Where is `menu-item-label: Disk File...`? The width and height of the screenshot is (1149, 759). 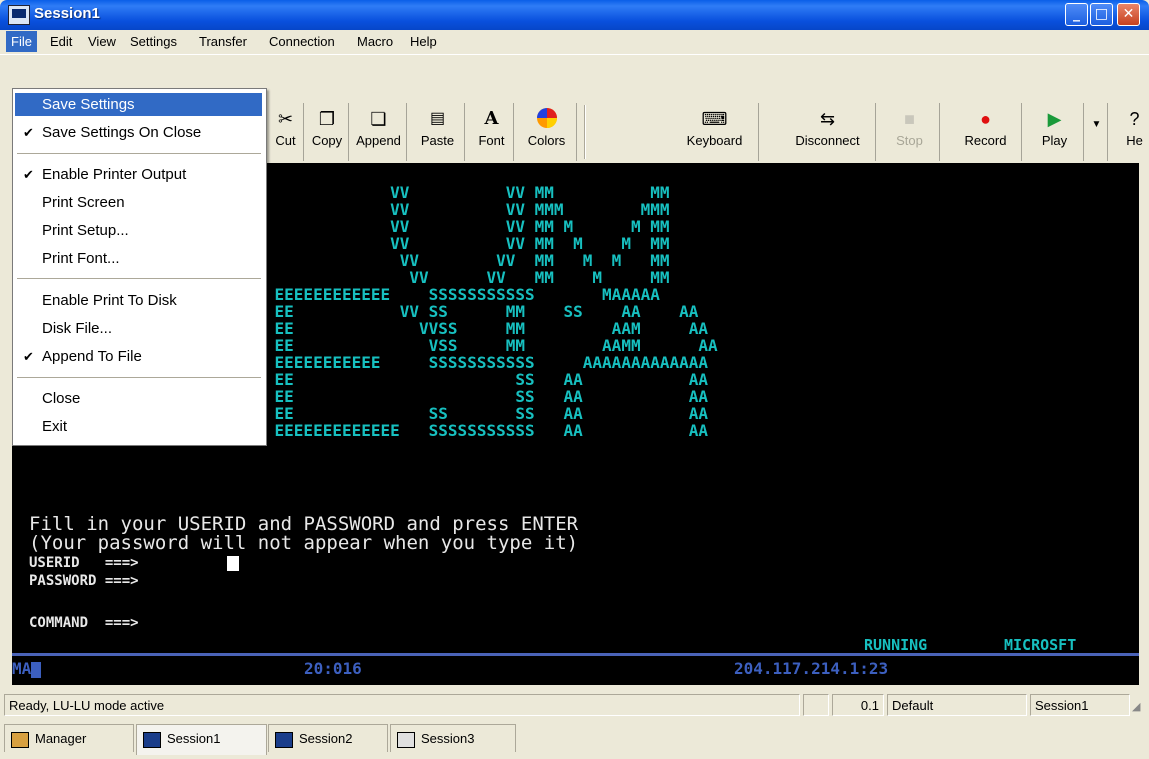 menu-item-label: Disk File... is located at coordinates (77, 328).